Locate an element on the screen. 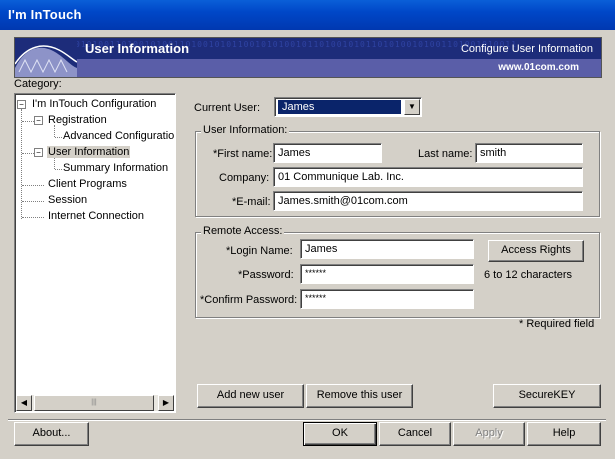 This screenshot has height=459, width=615. tree-horizontal-scrollbar: ◀ ||| ▶ is located at coordinates (95, 403).